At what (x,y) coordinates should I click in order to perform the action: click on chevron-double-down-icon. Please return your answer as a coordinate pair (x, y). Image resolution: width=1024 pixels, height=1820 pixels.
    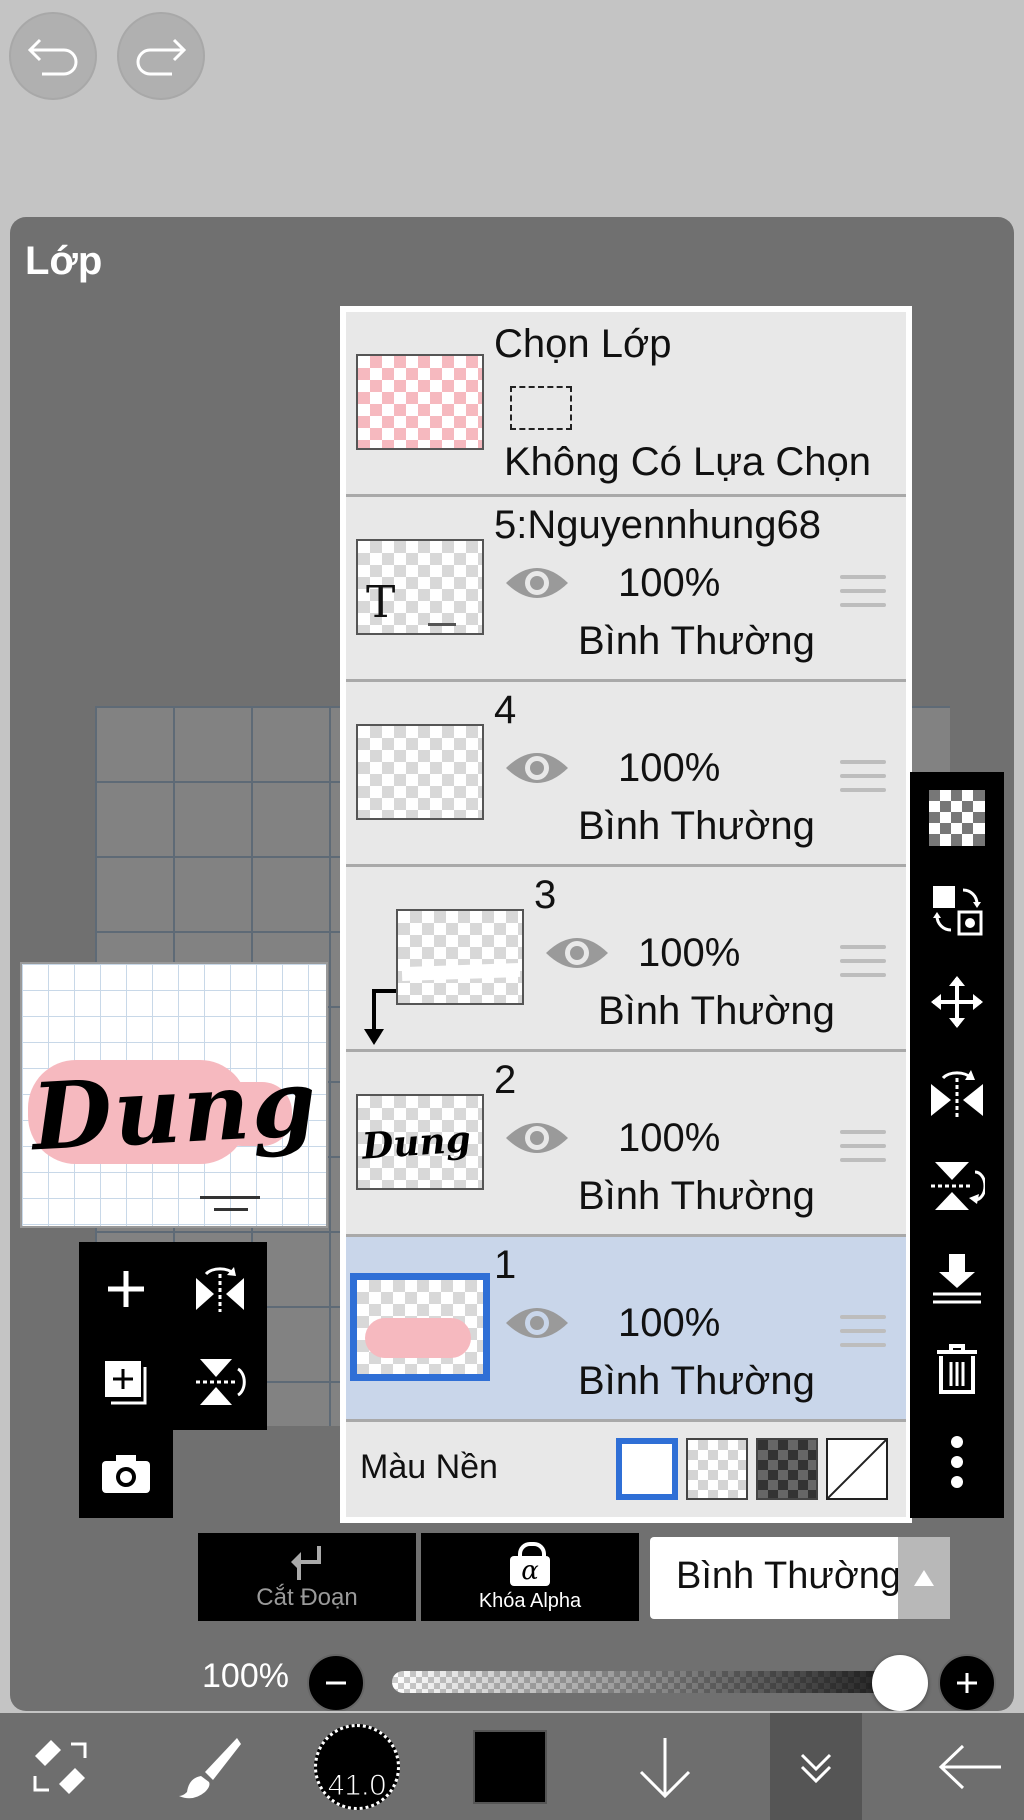
    Looking at the image, I should click on (816, 1768).